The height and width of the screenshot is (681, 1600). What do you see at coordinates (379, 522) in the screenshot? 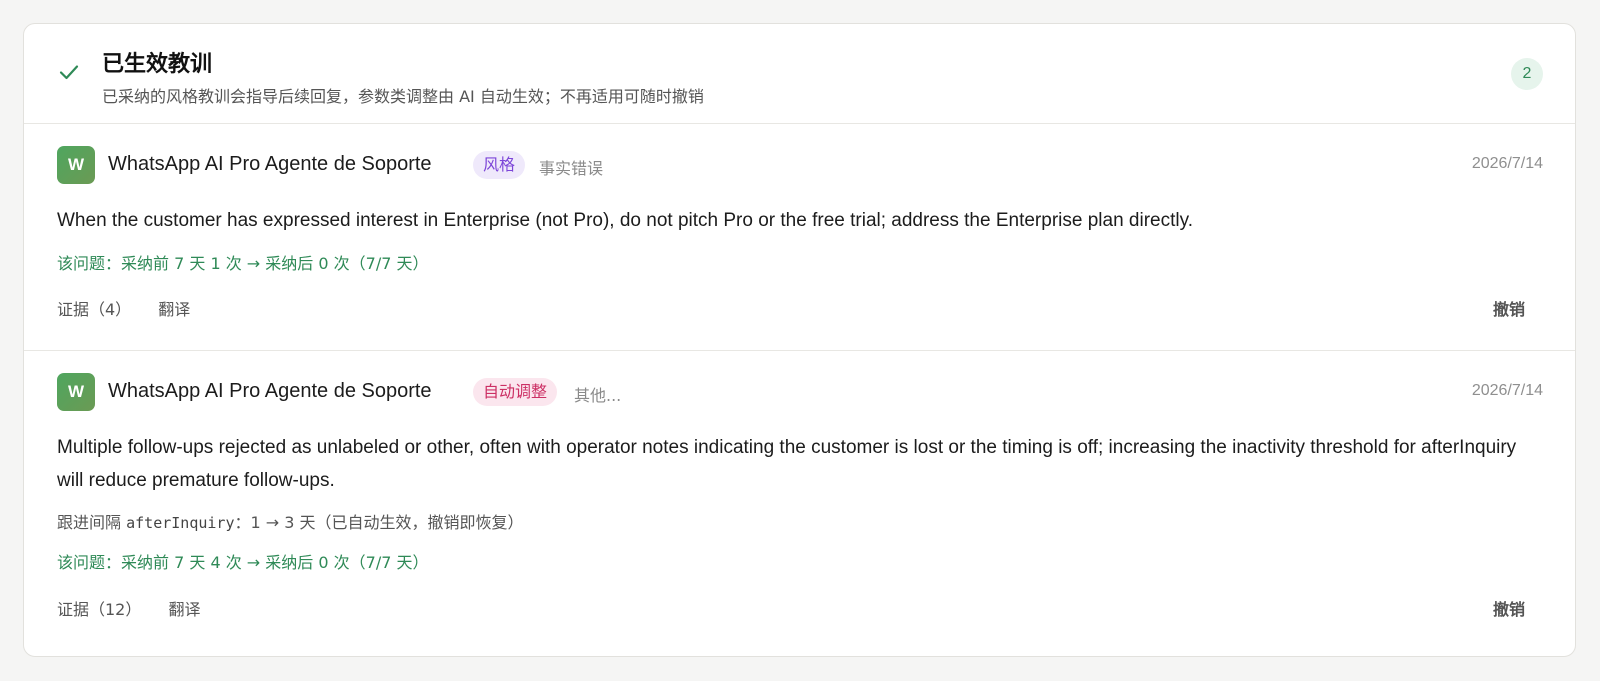
I see `param-value: ：1 → 3 天（已自动生效，撤销即恢复）` at bounding box center [379, 522].